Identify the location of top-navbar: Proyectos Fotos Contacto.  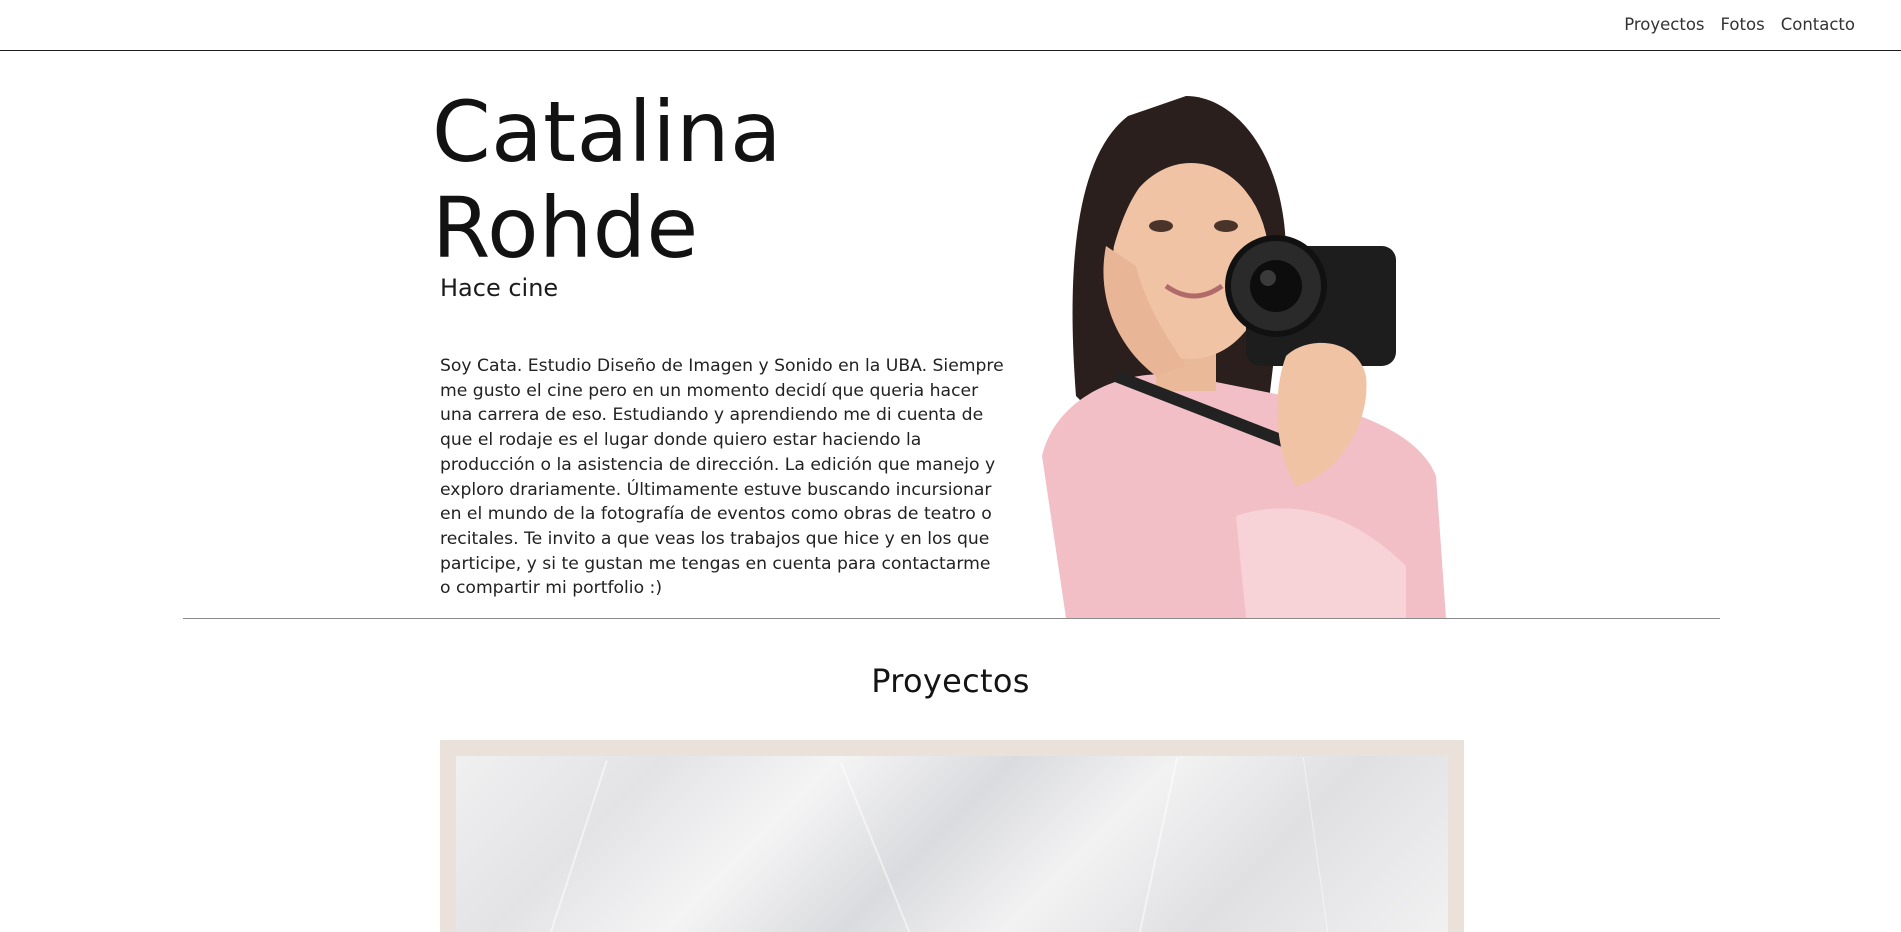
(950, 25).